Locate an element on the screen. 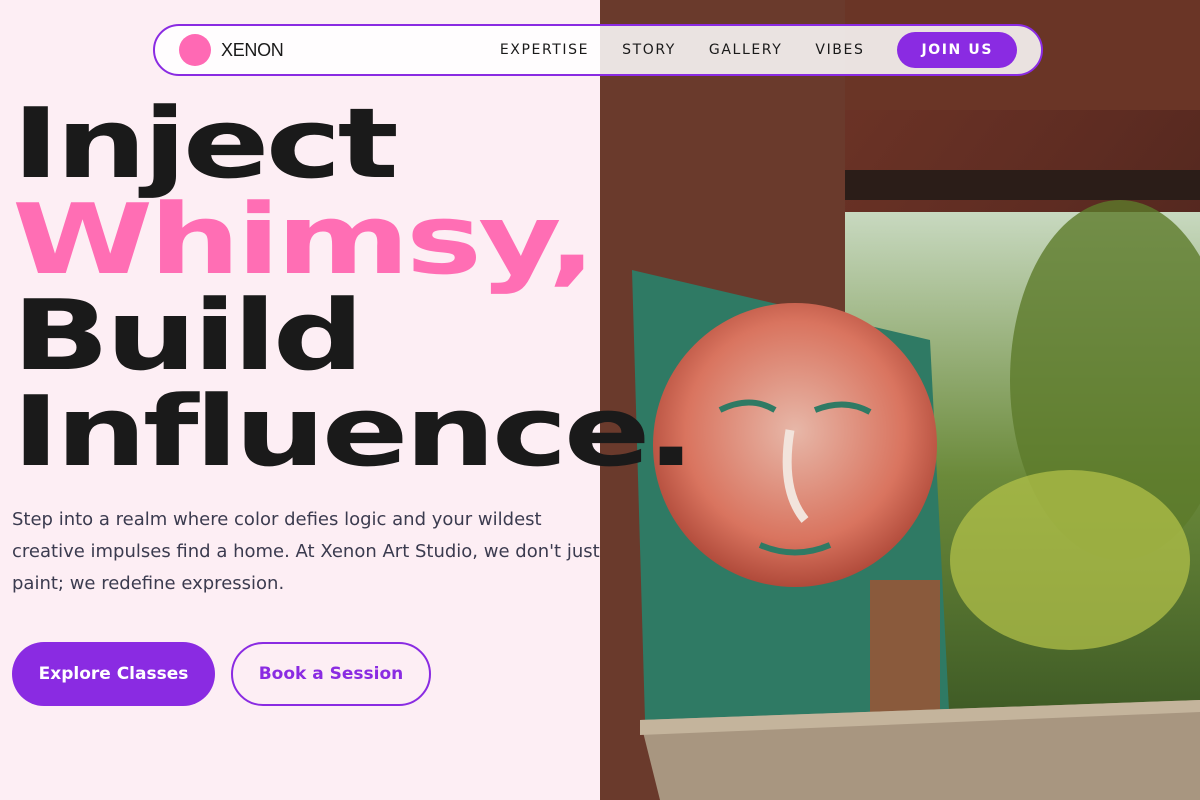 The image size is (1200, 800). brand-name: XENON is located at coordinates (252, 50).